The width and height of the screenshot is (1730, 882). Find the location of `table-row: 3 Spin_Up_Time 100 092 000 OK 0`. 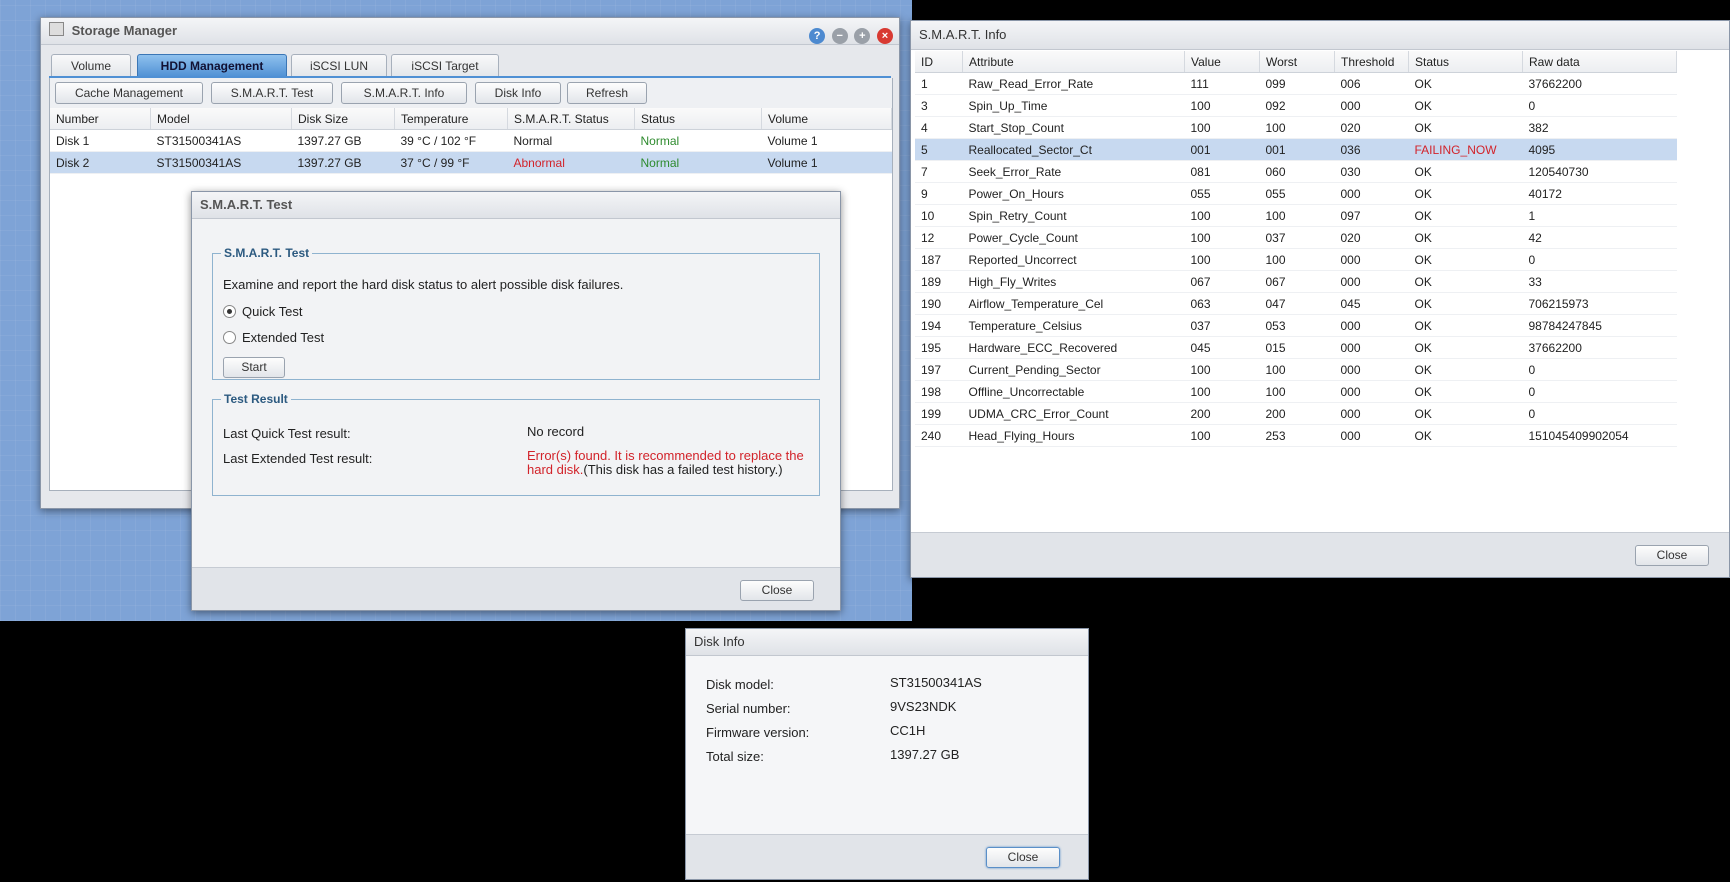

table-row: 3 Spin_Up_Time 100 092 000 OK 0 is located at coordinates (1296, 105).